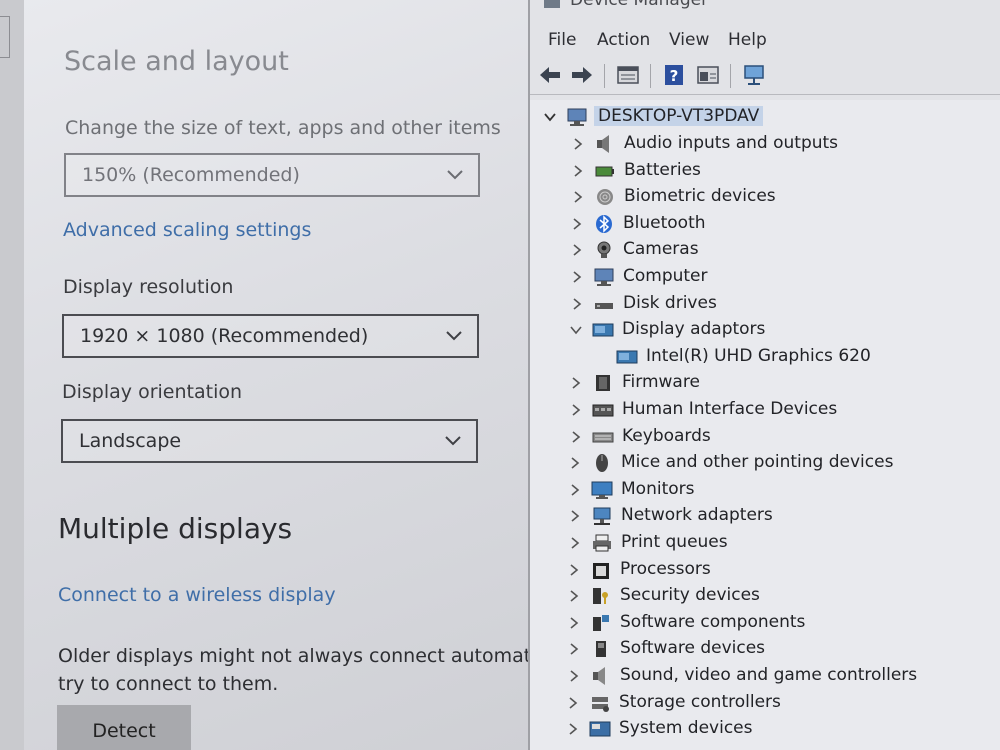  Describe the element at coordinates (765, 224) in the screenshot. I see `tree-category: Bluetooth` at that location.